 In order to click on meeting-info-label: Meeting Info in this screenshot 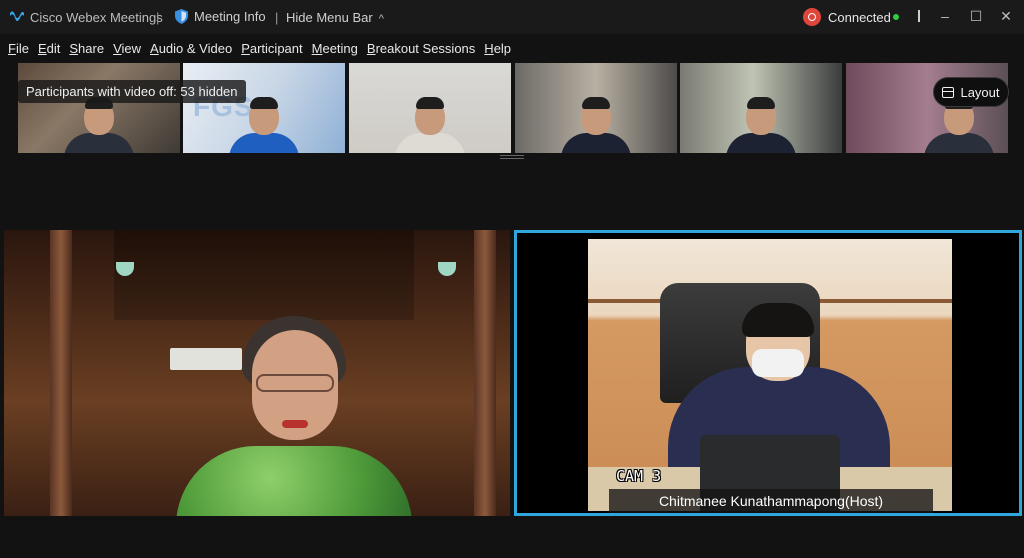, I will do `click(230, 16)`.